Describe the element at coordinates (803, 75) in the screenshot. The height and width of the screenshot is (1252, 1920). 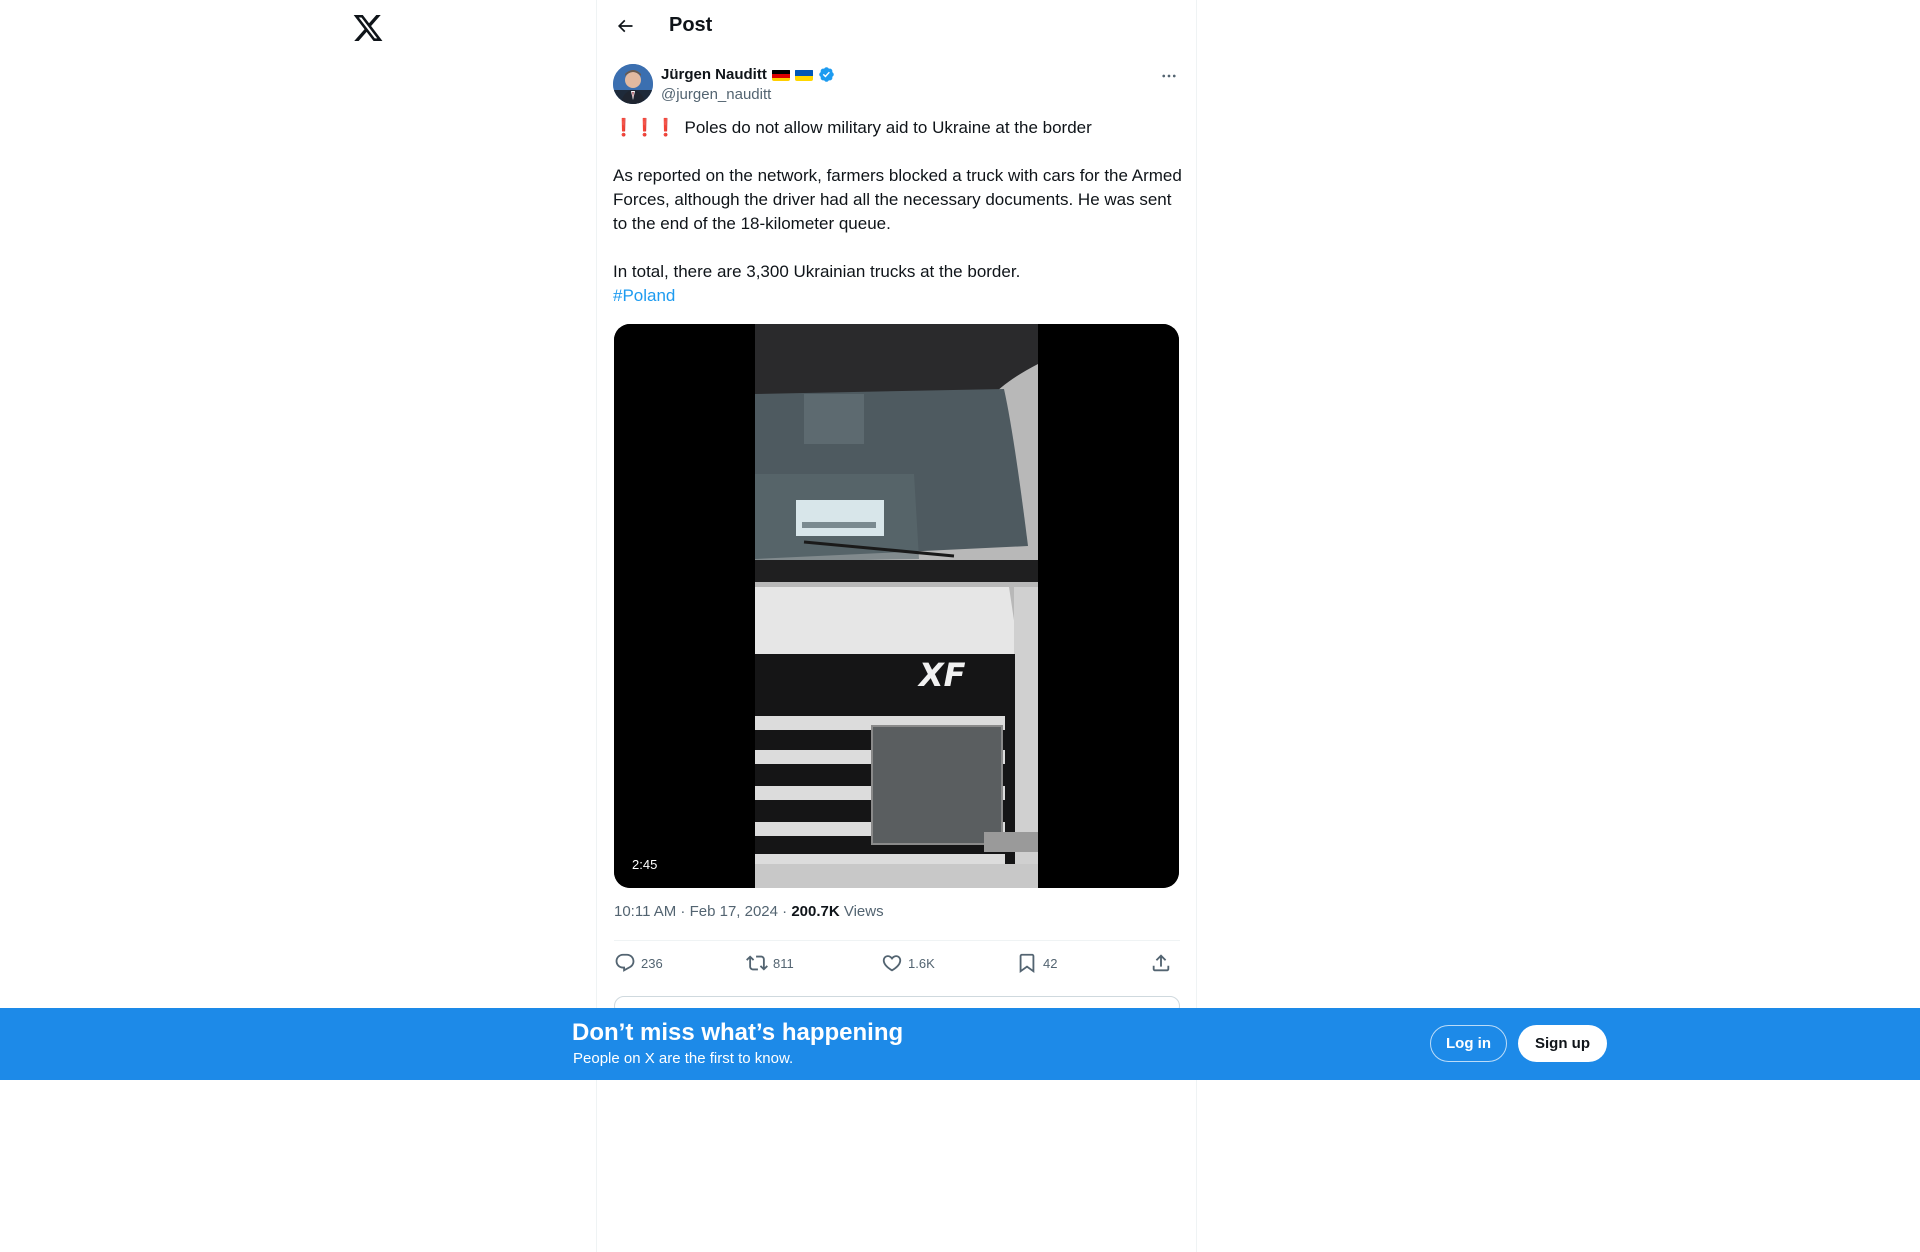
I see `ukraine-flag-icon` at that location.